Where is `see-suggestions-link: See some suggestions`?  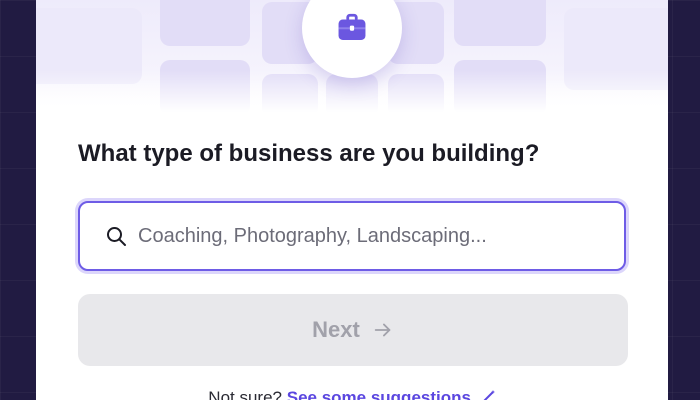
see-suggestions-link: See some suggestions is located at coordinates (379, 394).